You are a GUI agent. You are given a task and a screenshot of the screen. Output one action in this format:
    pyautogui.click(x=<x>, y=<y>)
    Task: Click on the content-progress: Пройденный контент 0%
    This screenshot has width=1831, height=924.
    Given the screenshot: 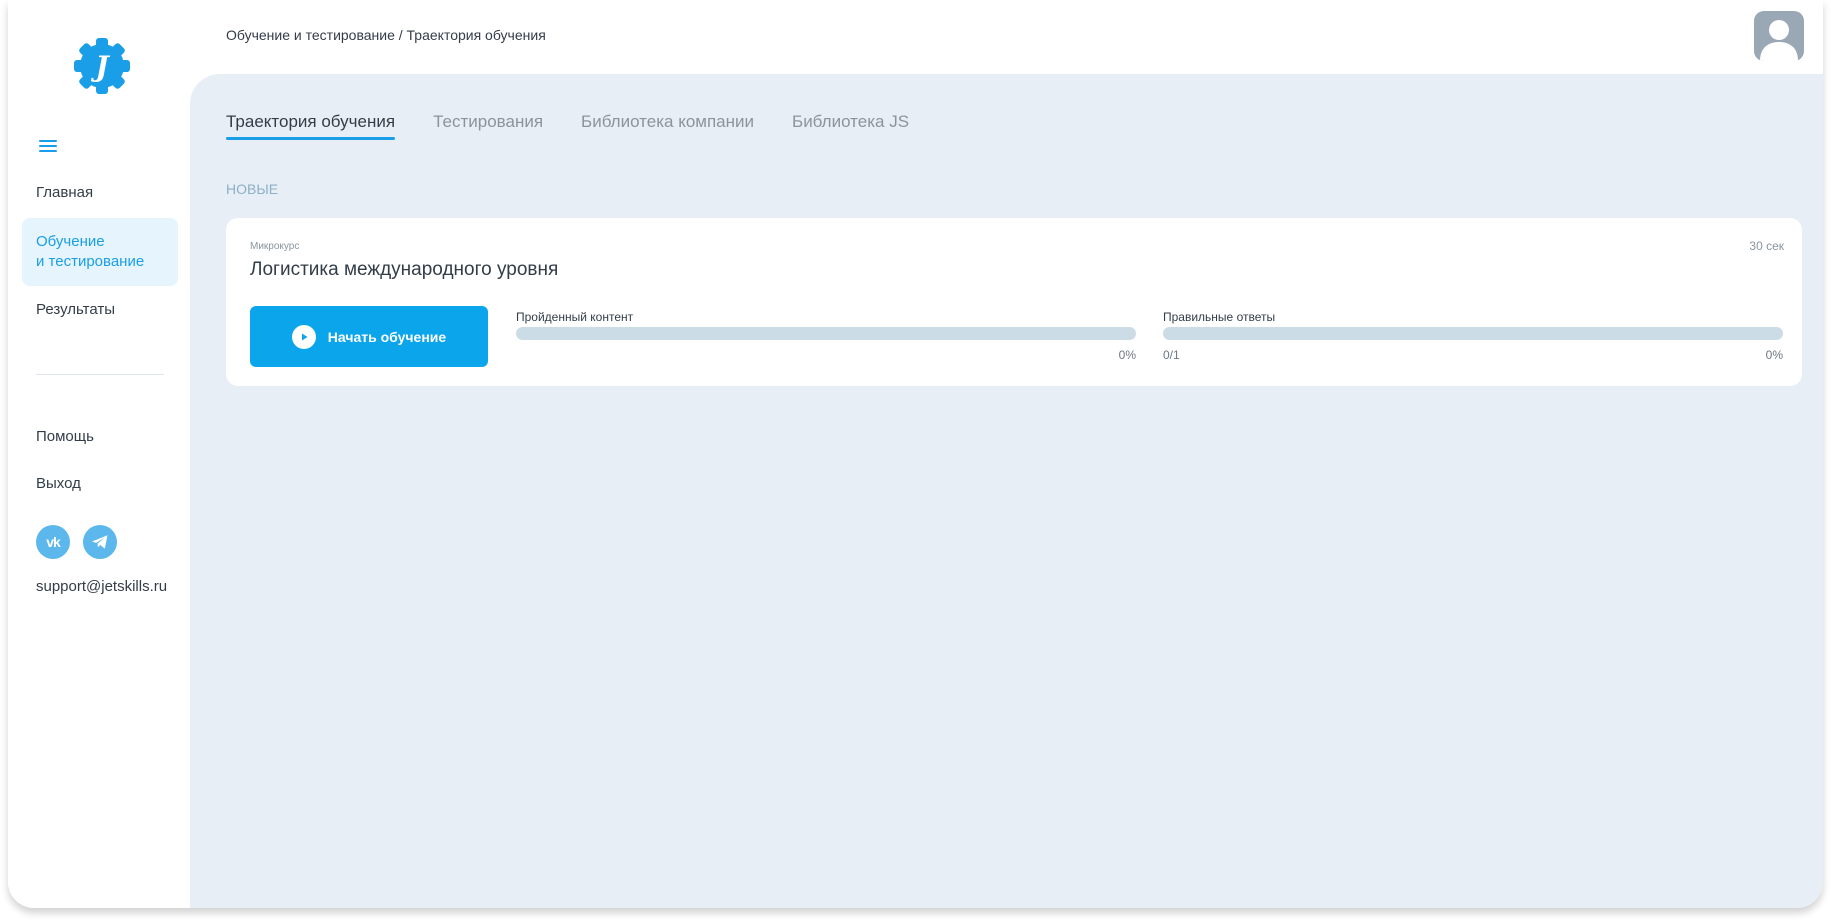 What is the action you would take?
    pyautogui.click(x=826, y=336)
    